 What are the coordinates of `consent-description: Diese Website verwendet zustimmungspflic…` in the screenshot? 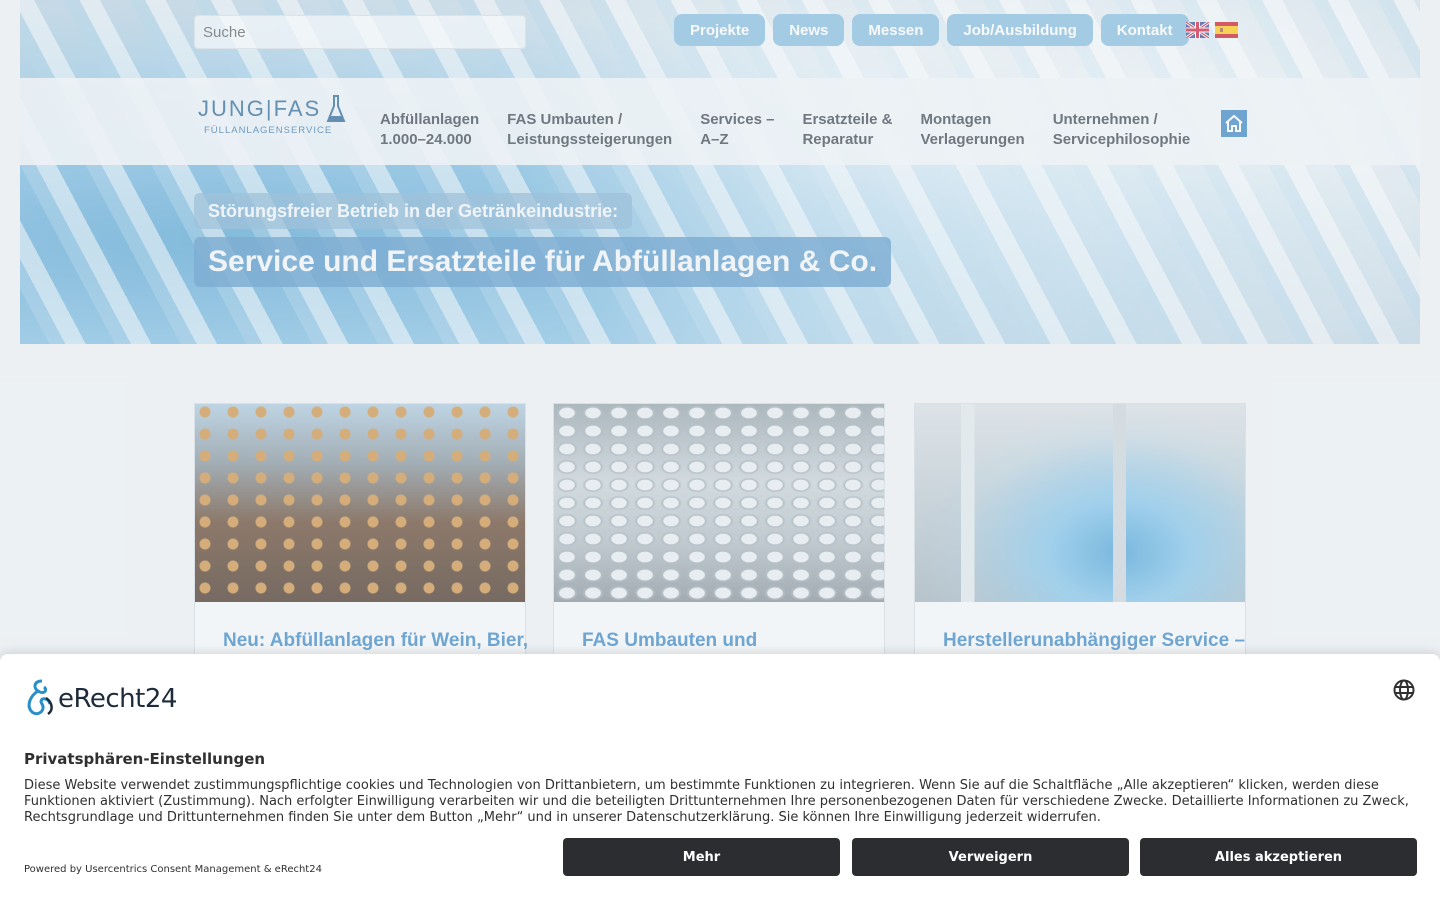 It's located at (716, 801).